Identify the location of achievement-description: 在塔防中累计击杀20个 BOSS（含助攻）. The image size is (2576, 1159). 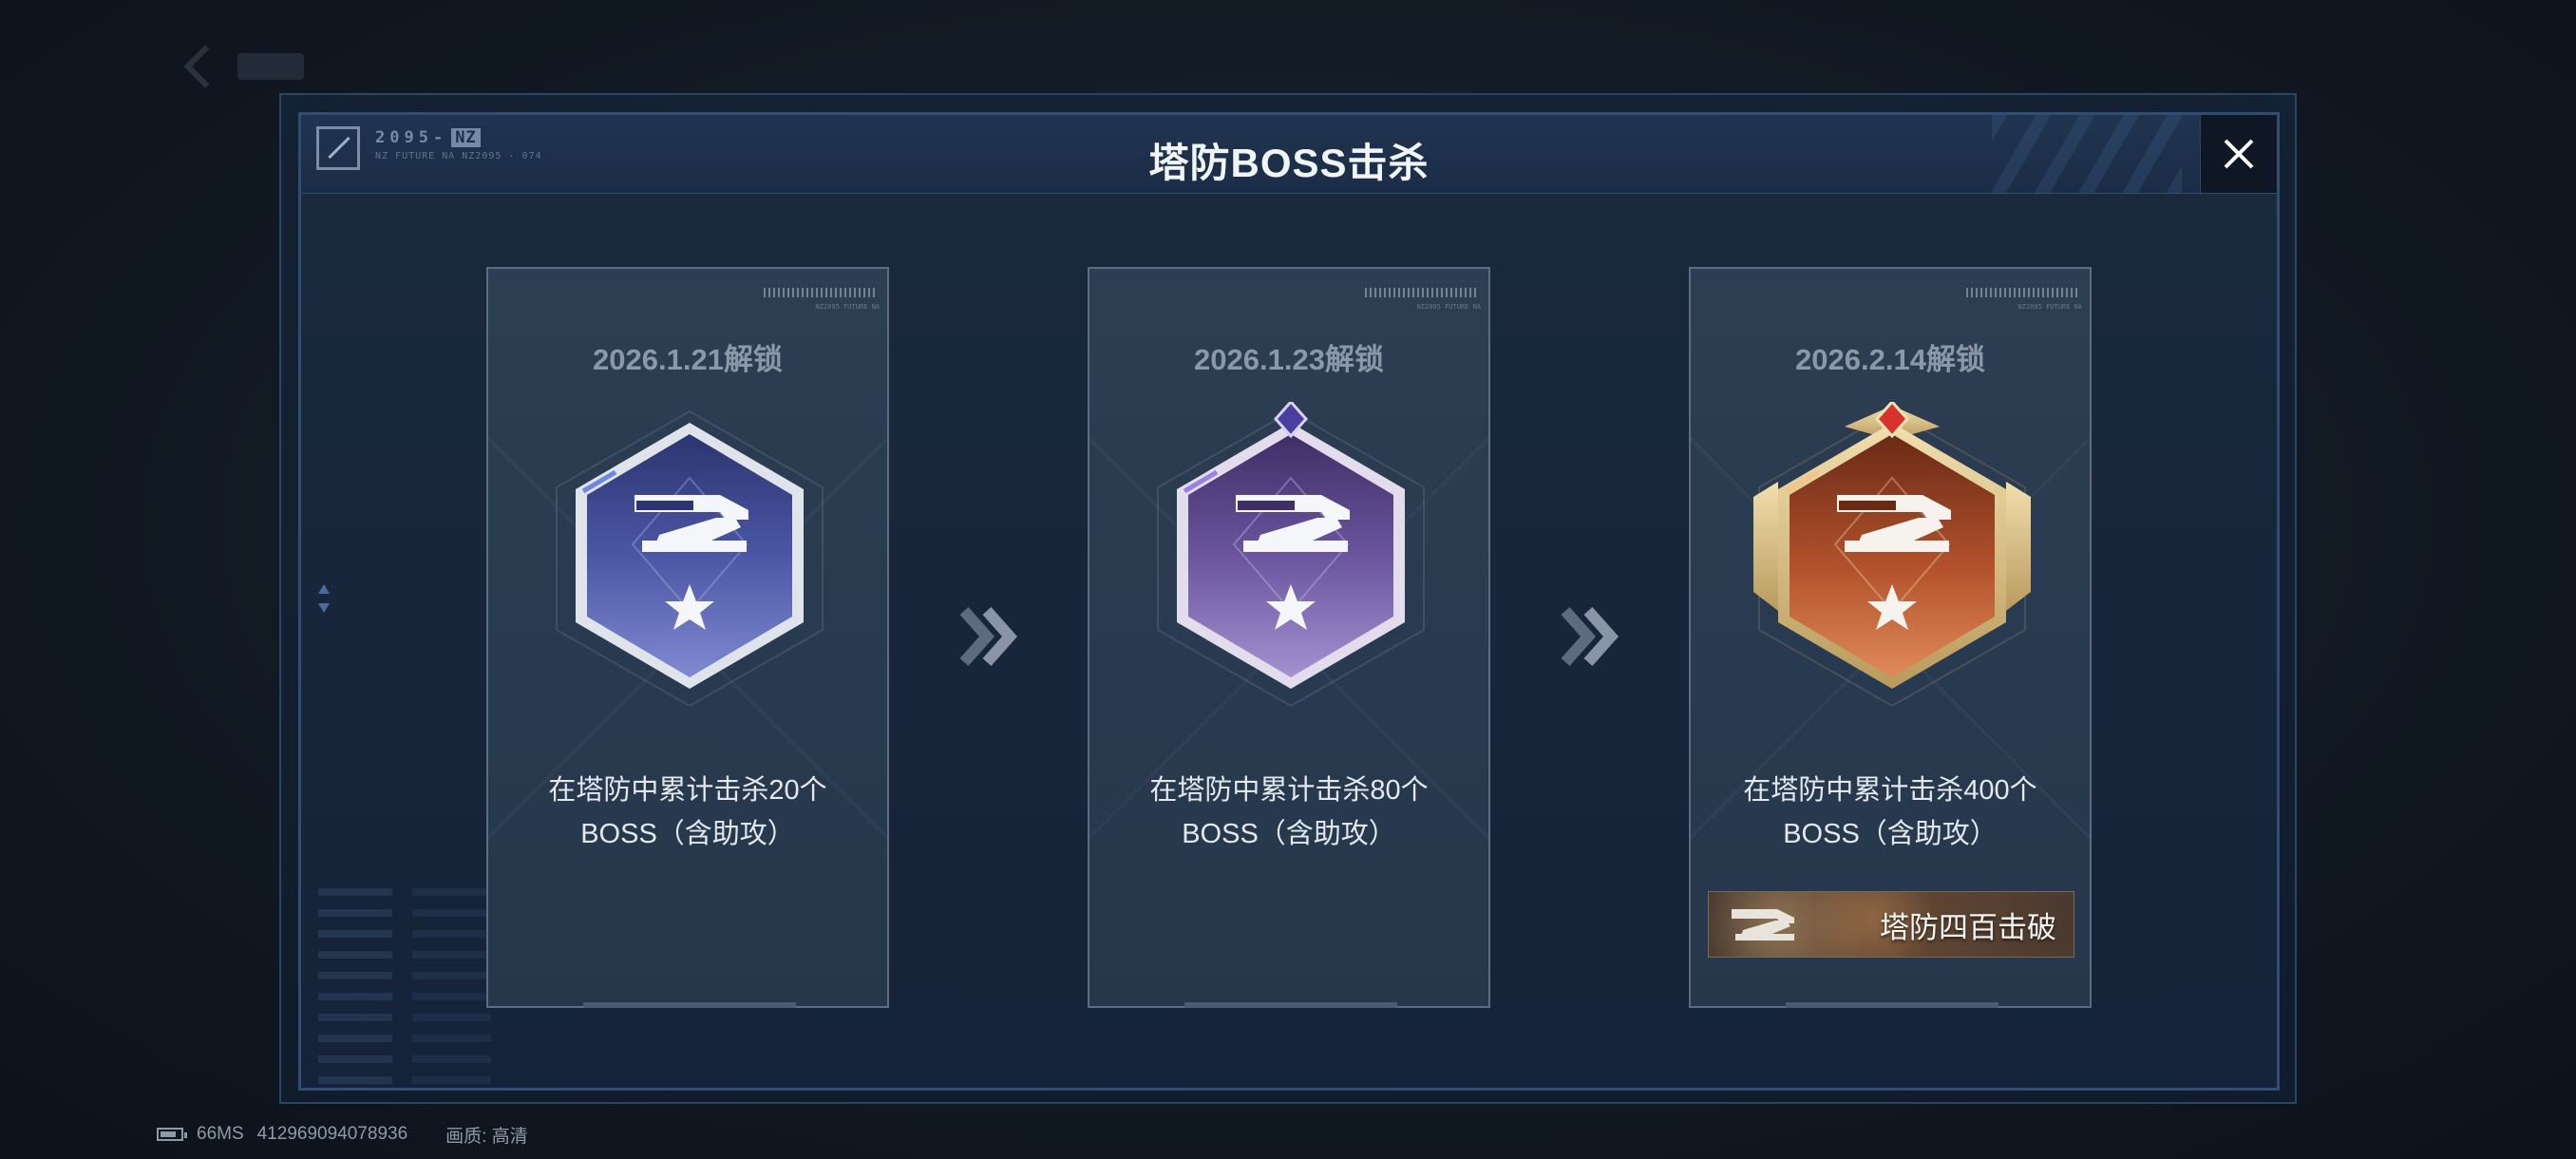
(687, 812).